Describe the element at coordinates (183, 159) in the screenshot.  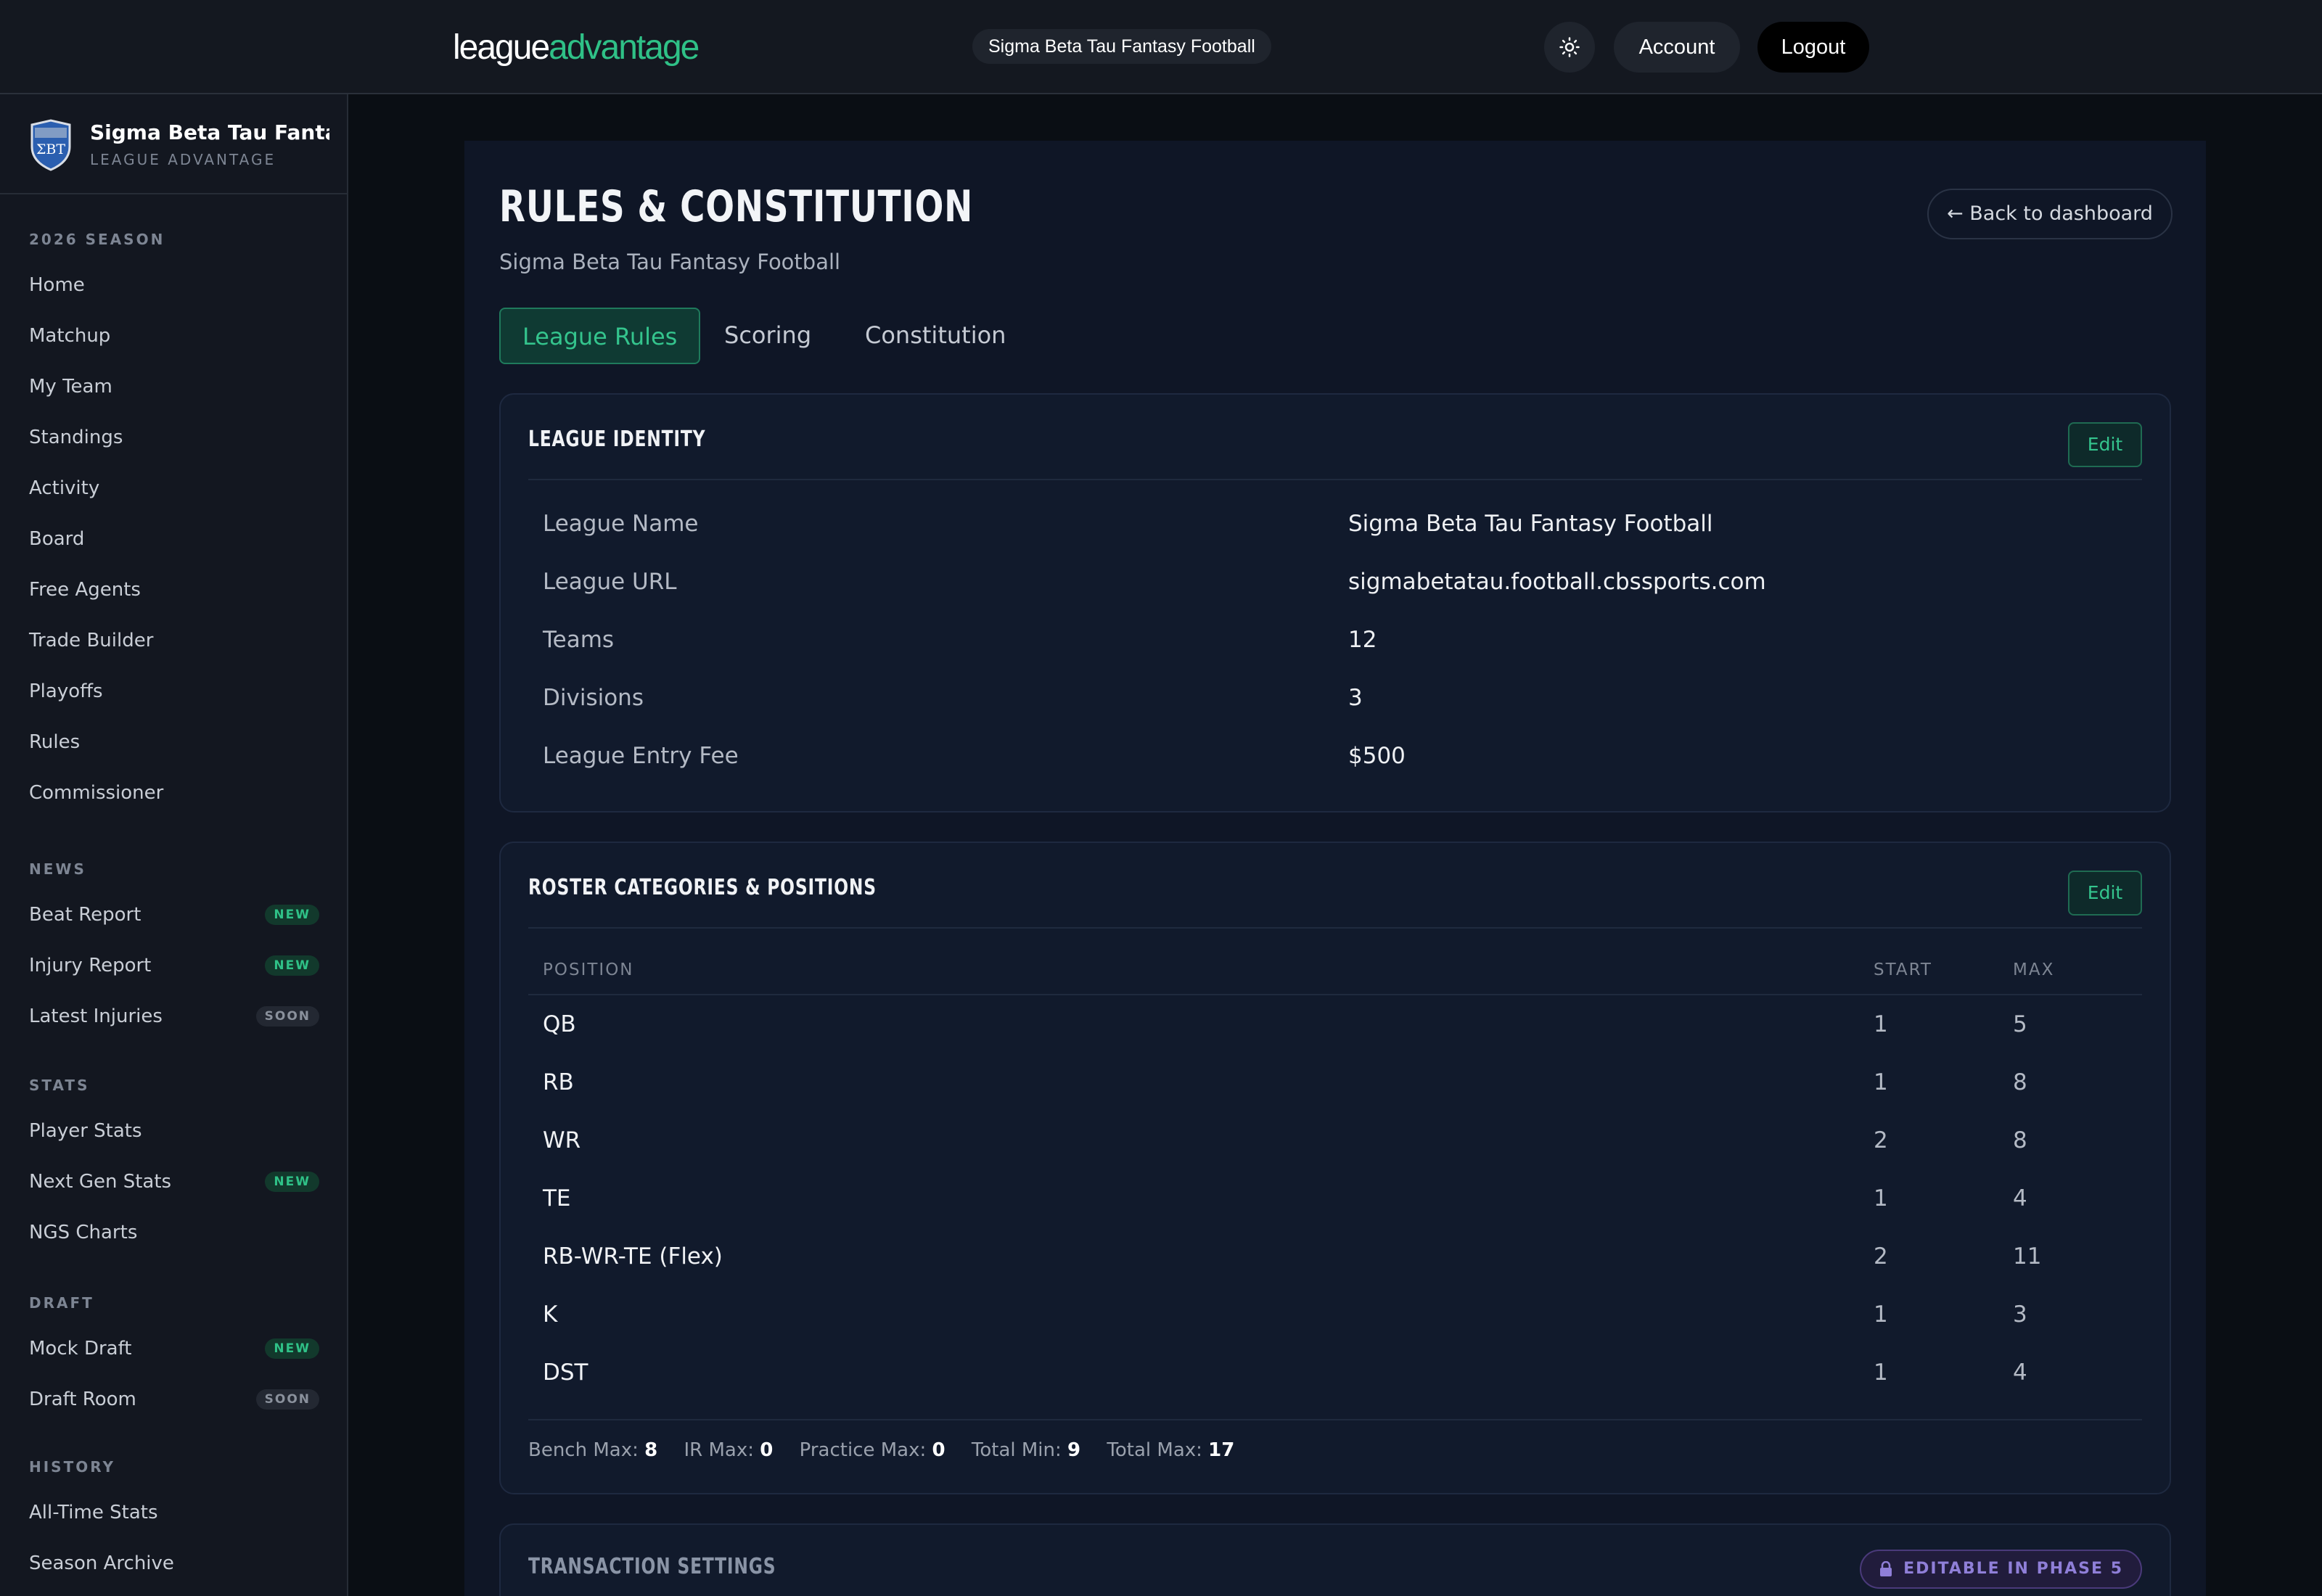
I see `sidebar-league-subtitle: LEAGUE ADVANTAGE` at that location.